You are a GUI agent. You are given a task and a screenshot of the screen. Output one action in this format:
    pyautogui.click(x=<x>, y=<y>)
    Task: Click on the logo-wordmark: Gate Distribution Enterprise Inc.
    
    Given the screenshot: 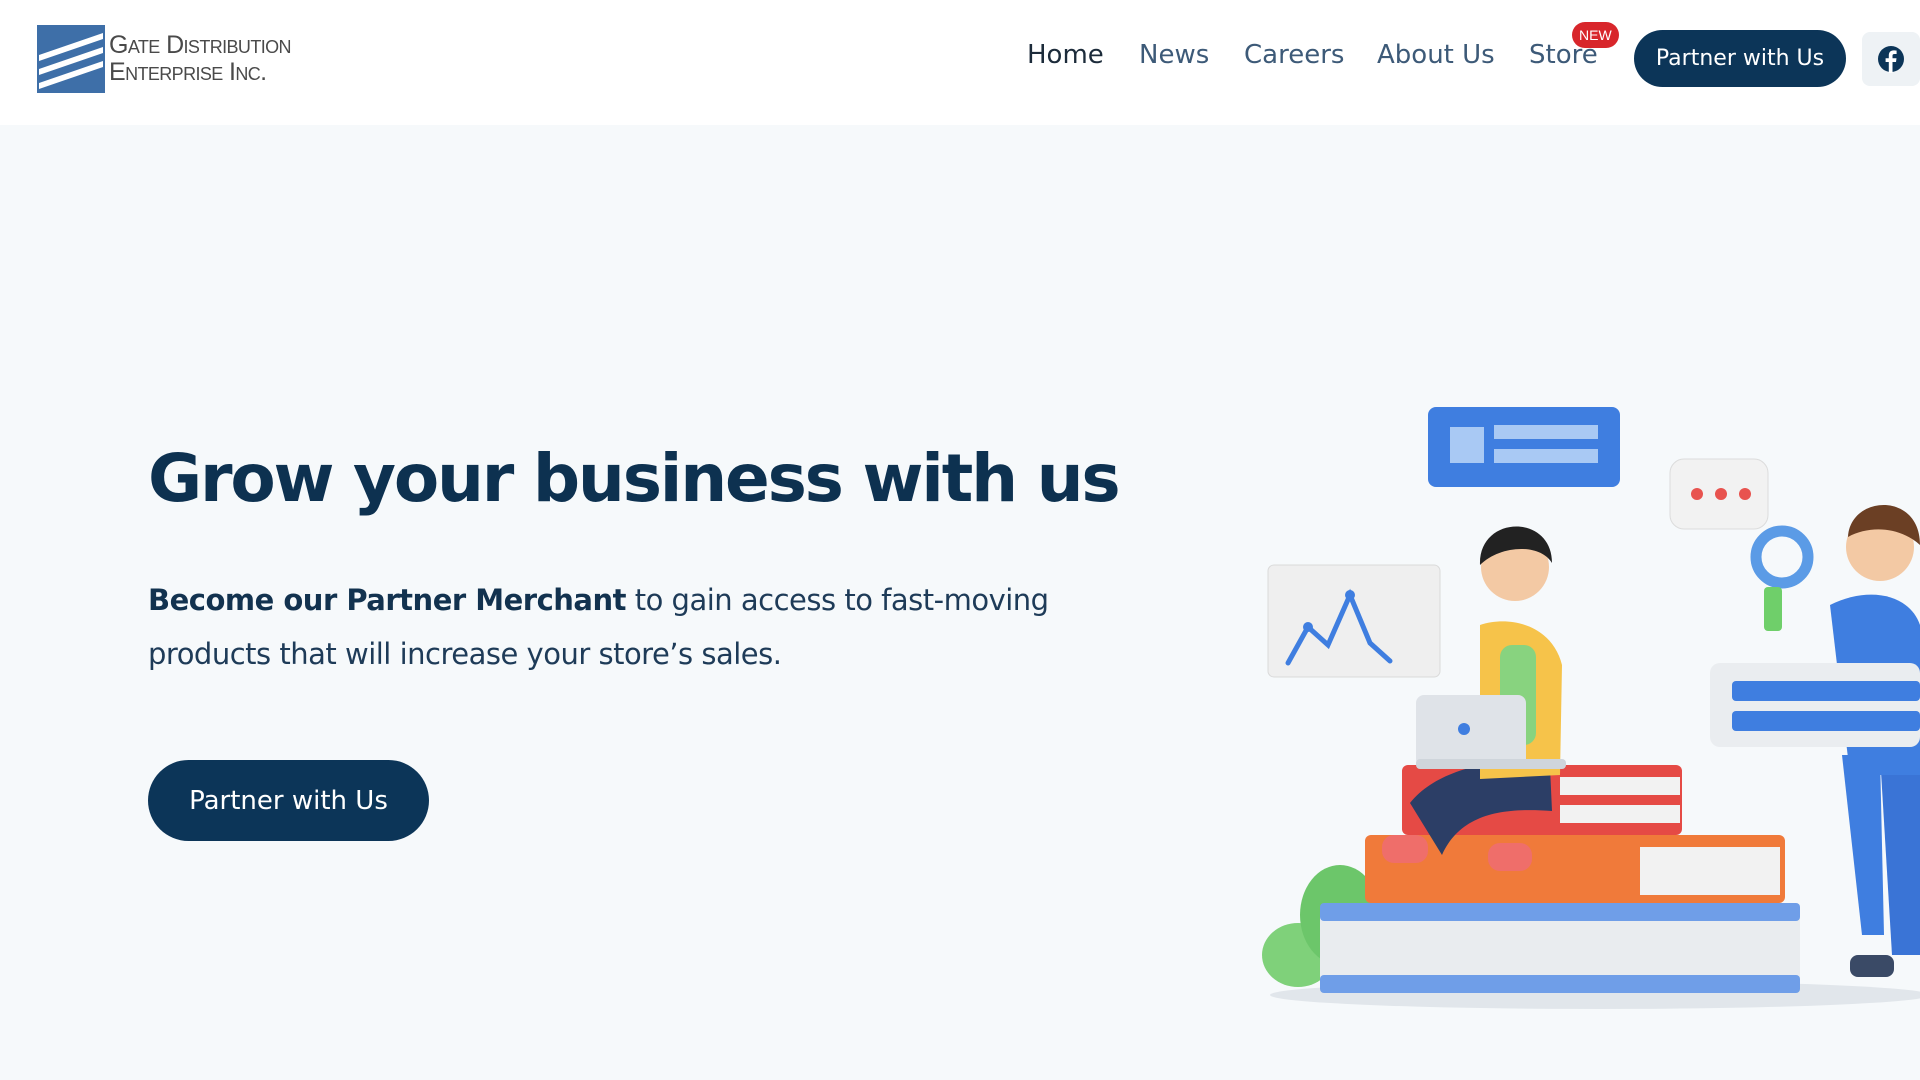 What is the action you would take?
    pyautogui.click(x=200, y=58)
    